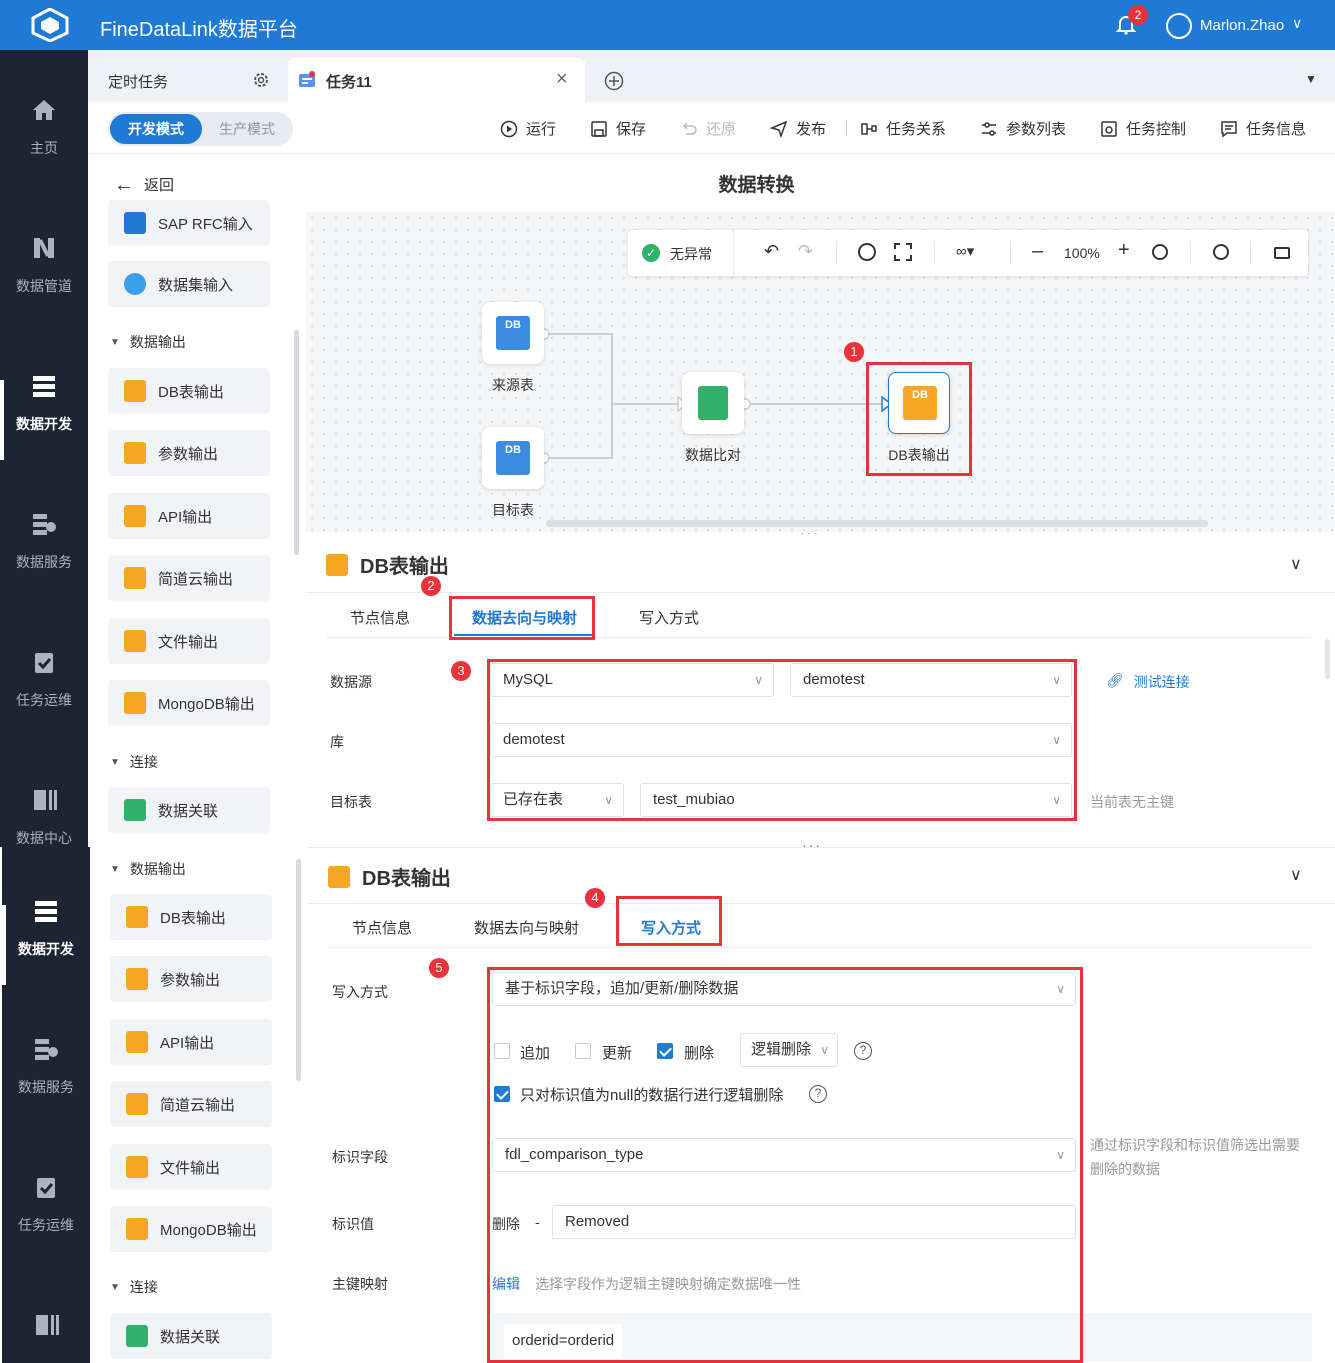  Describe the element at coordinates (798, 128) in the screenshot. I see `publish-button: 发布` at that location.